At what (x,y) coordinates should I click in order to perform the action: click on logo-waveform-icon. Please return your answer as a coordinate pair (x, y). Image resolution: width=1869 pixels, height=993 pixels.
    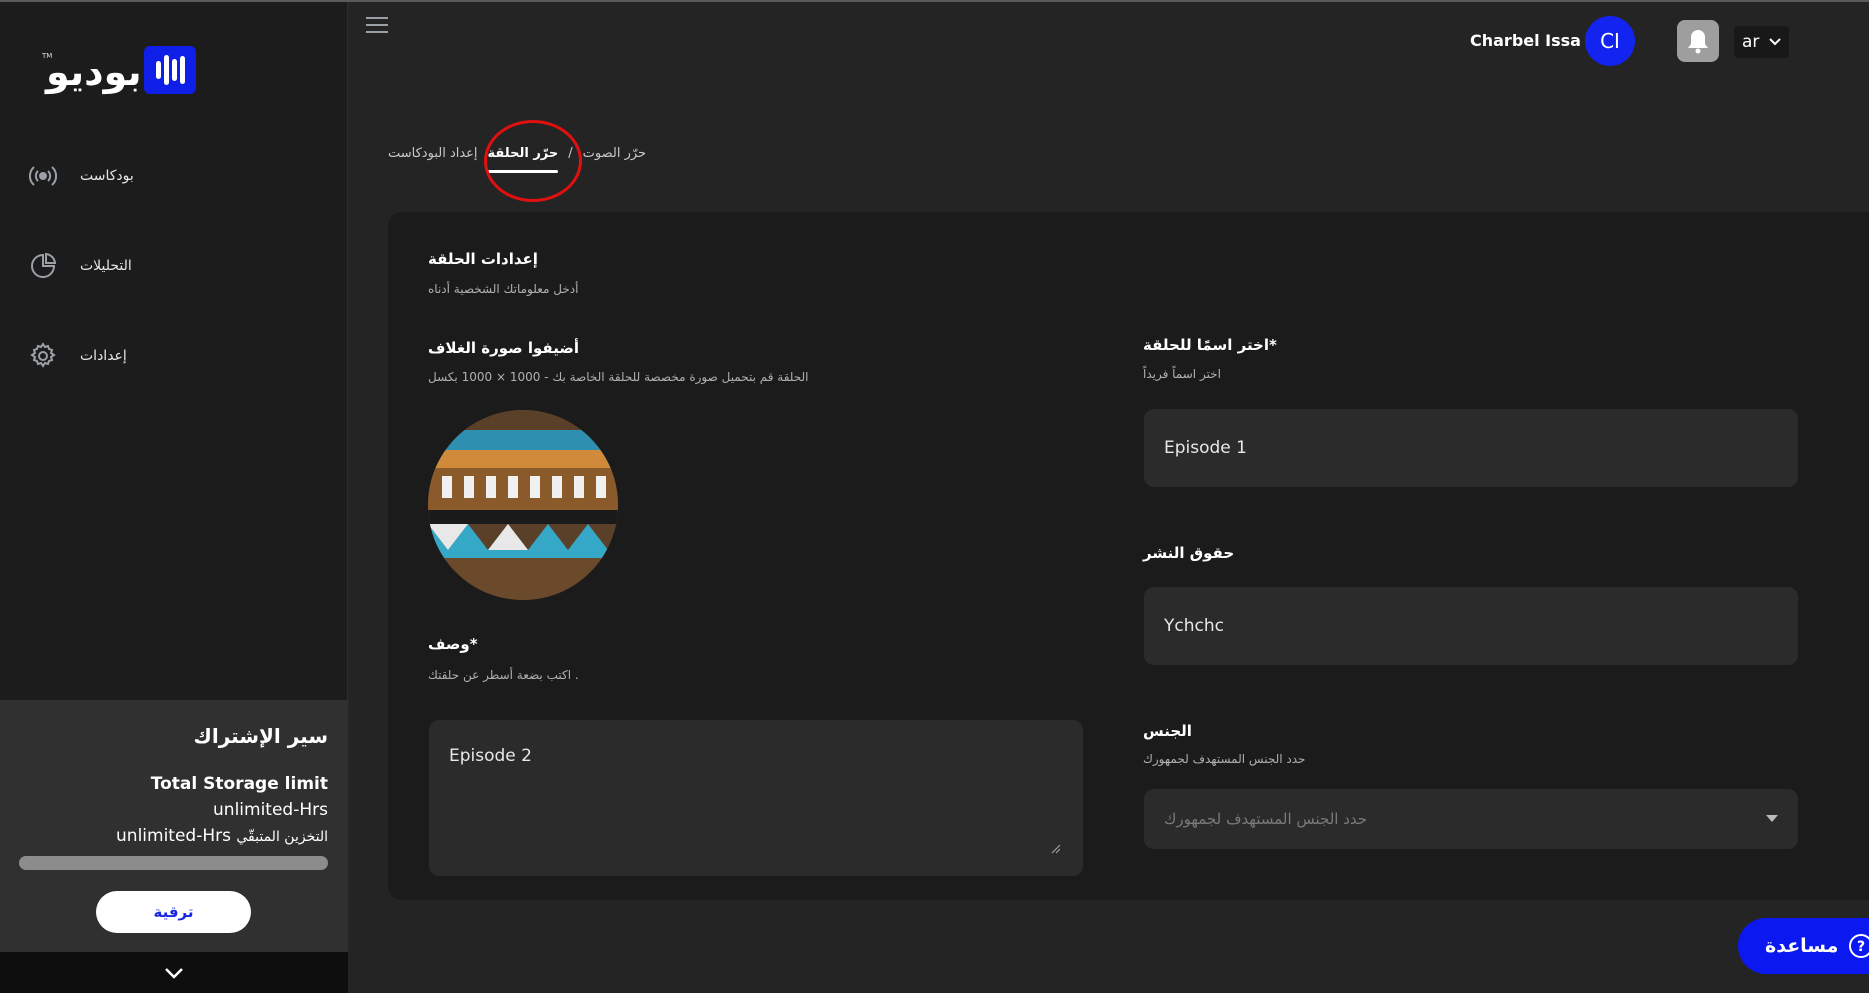
    Looking at the image, I should click on (170, 70).